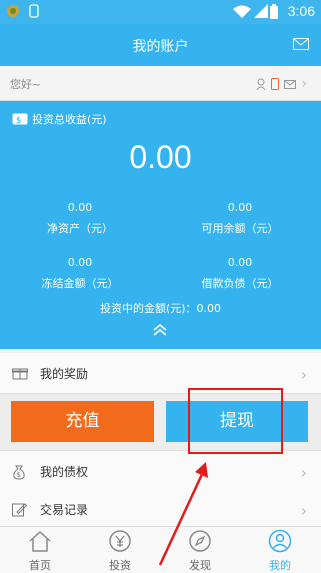 This screenshot has width=321, height=573. What do you see at coordinates (240, 273) in the screenshot?
I see `loan-liabilities: 0.00 借款负债（元）` at bounding box center [240, 273].